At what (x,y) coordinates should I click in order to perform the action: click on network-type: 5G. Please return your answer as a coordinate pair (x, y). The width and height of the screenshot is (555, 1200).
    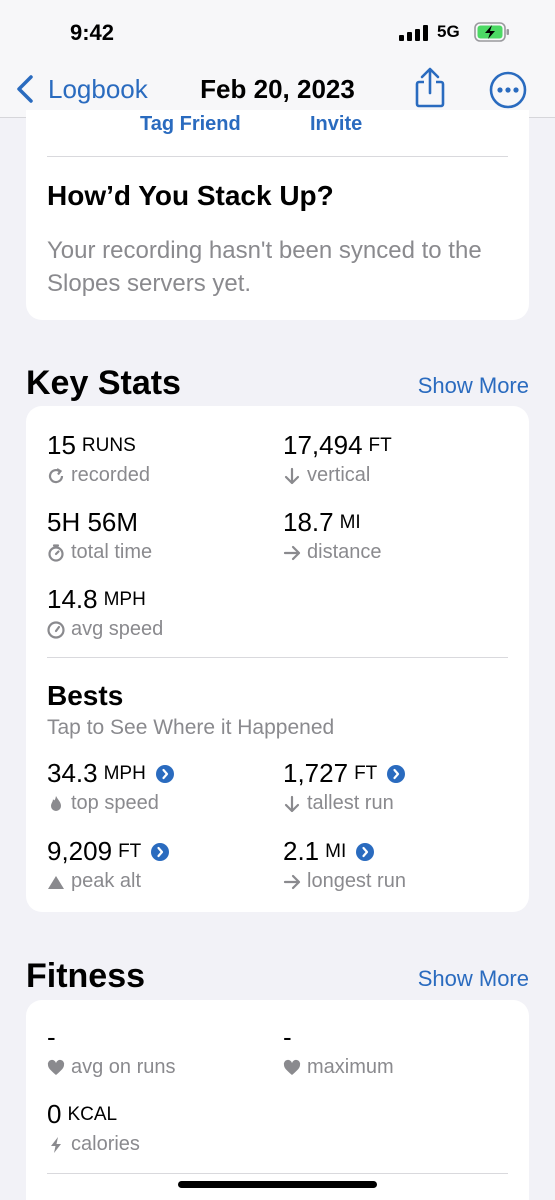
    Looking at the image, I should click on (448, 31).